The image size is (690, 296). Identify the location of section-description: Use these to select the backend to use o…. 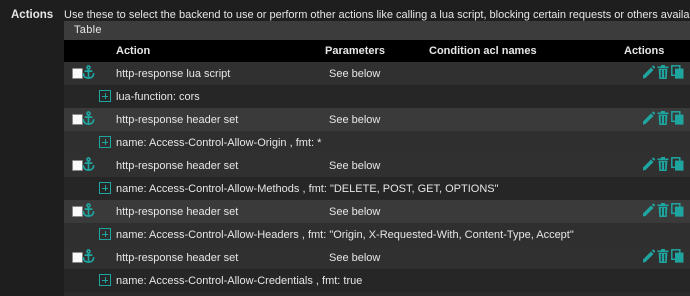
(377, 15).